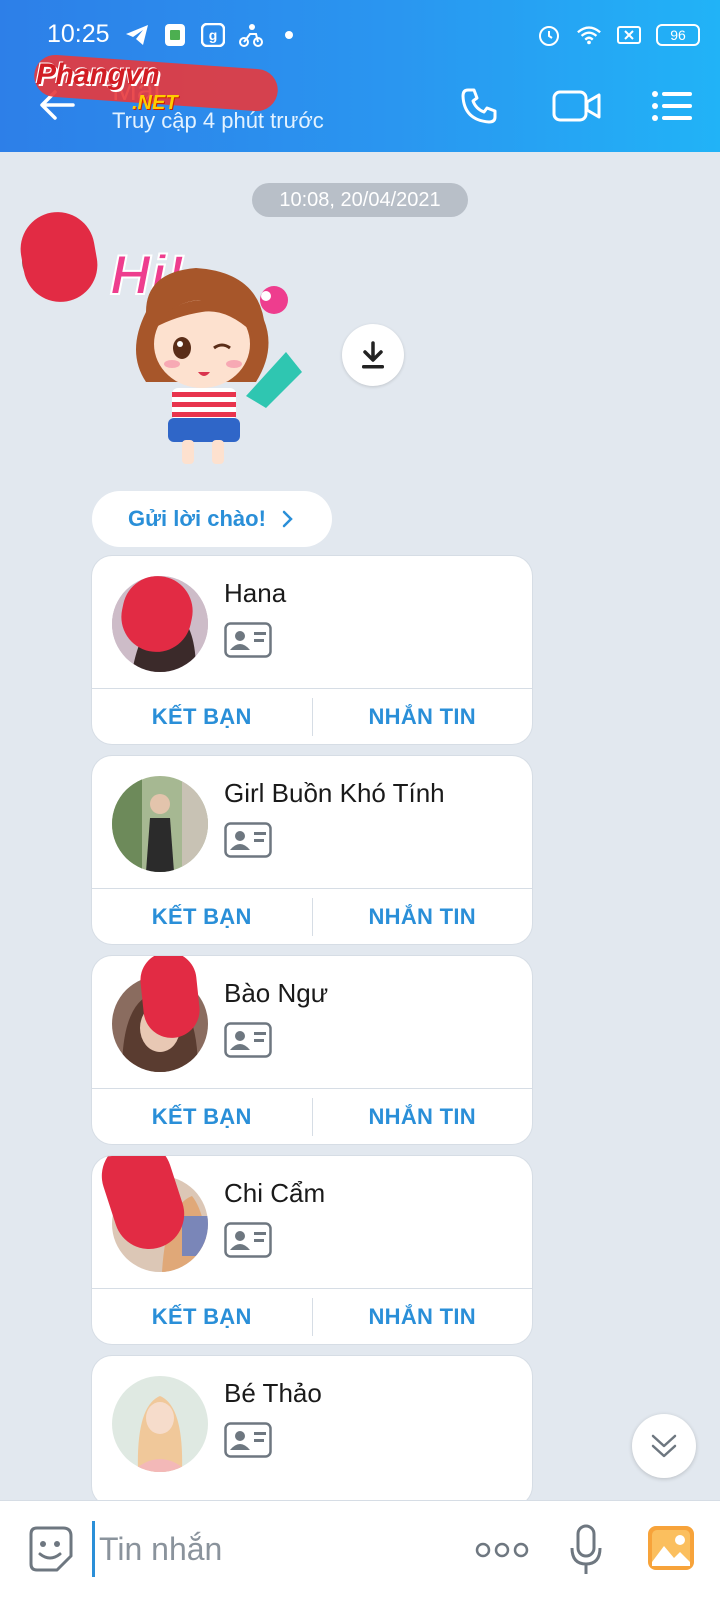  I want to click on contact-card: Bào Ngư KẾT BẠN NHẮN TIN, so click(312, 1050).